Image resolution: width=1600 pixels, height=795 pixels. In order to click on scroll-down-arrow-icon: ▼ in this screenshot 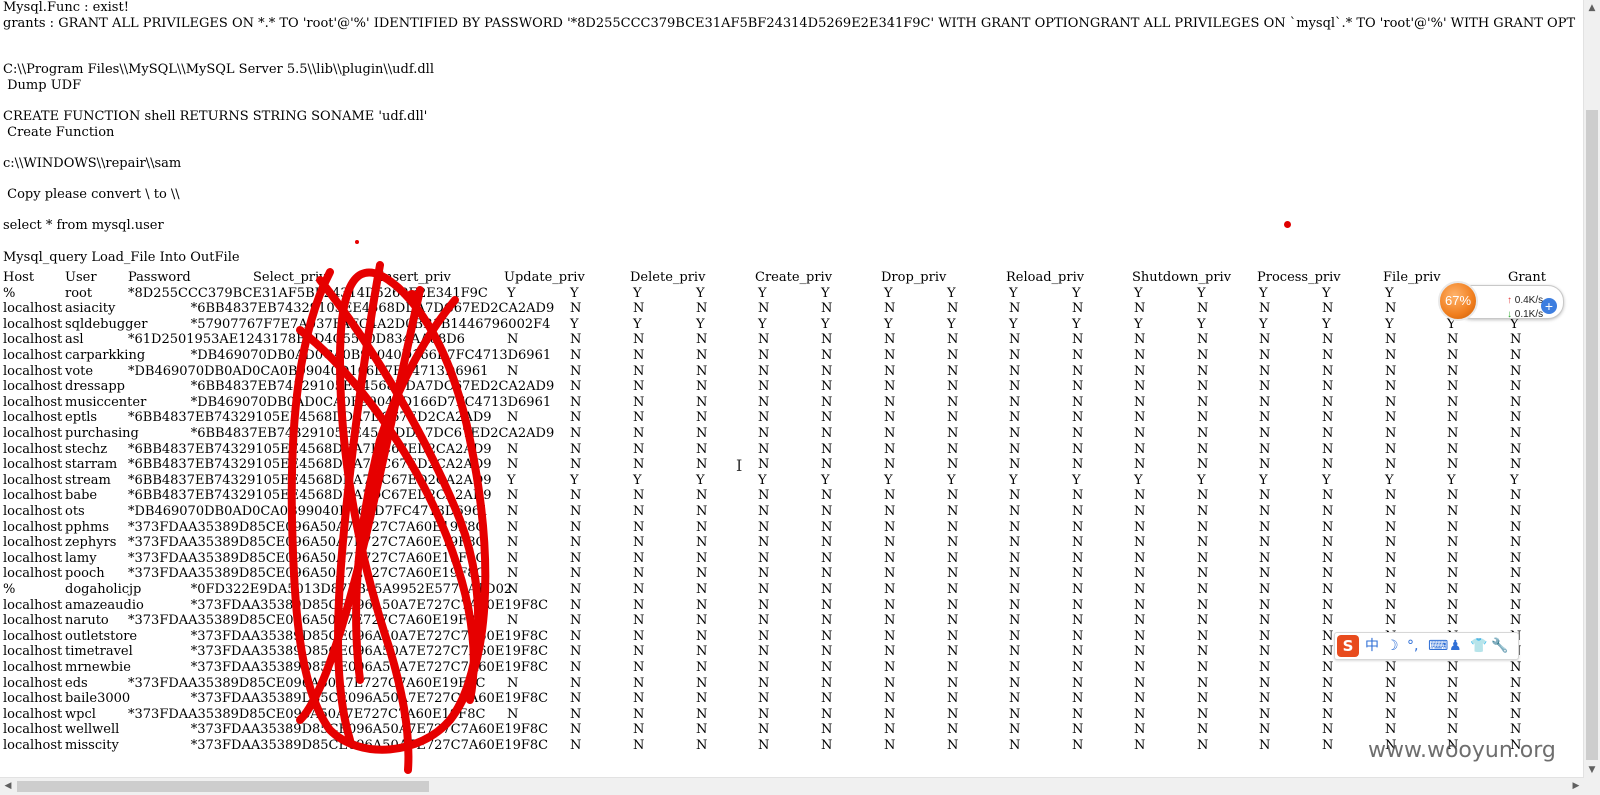, I will do `click(1592, 770)`.